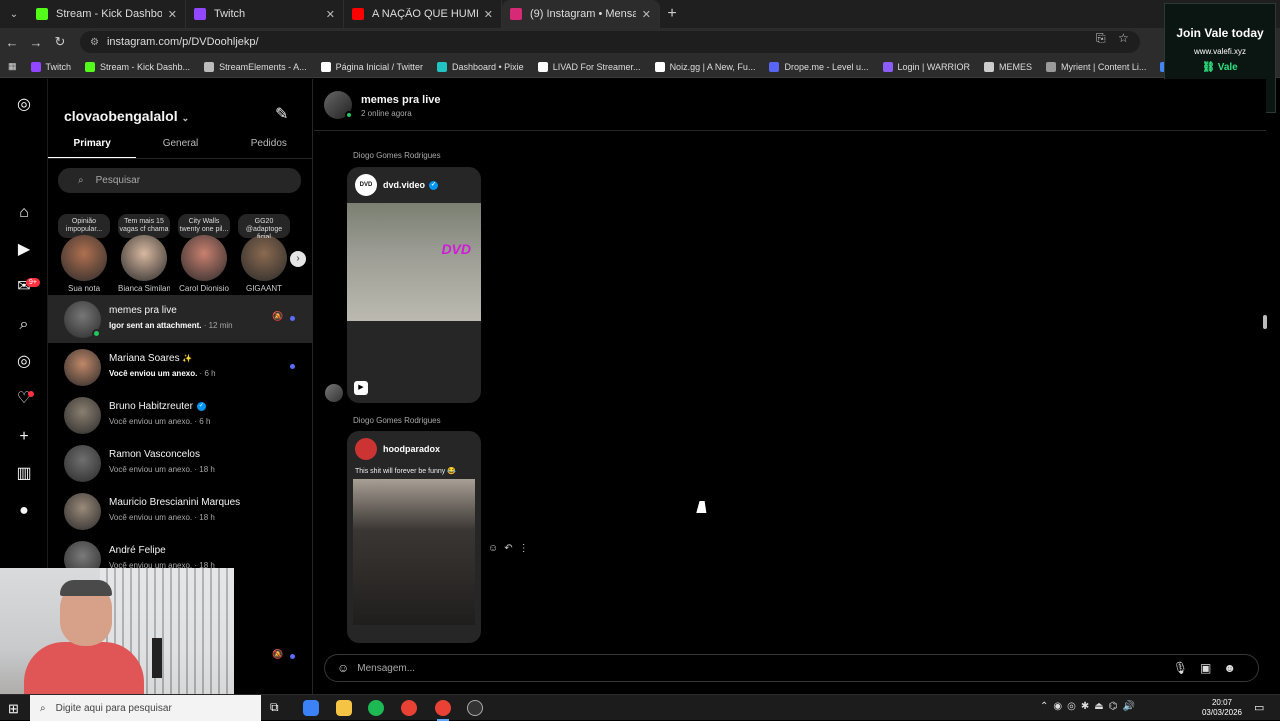 This screenshot has width=1280, height=721. I want to click on account-switcher: clovaobengalalol ⌄, so click(126, 116).